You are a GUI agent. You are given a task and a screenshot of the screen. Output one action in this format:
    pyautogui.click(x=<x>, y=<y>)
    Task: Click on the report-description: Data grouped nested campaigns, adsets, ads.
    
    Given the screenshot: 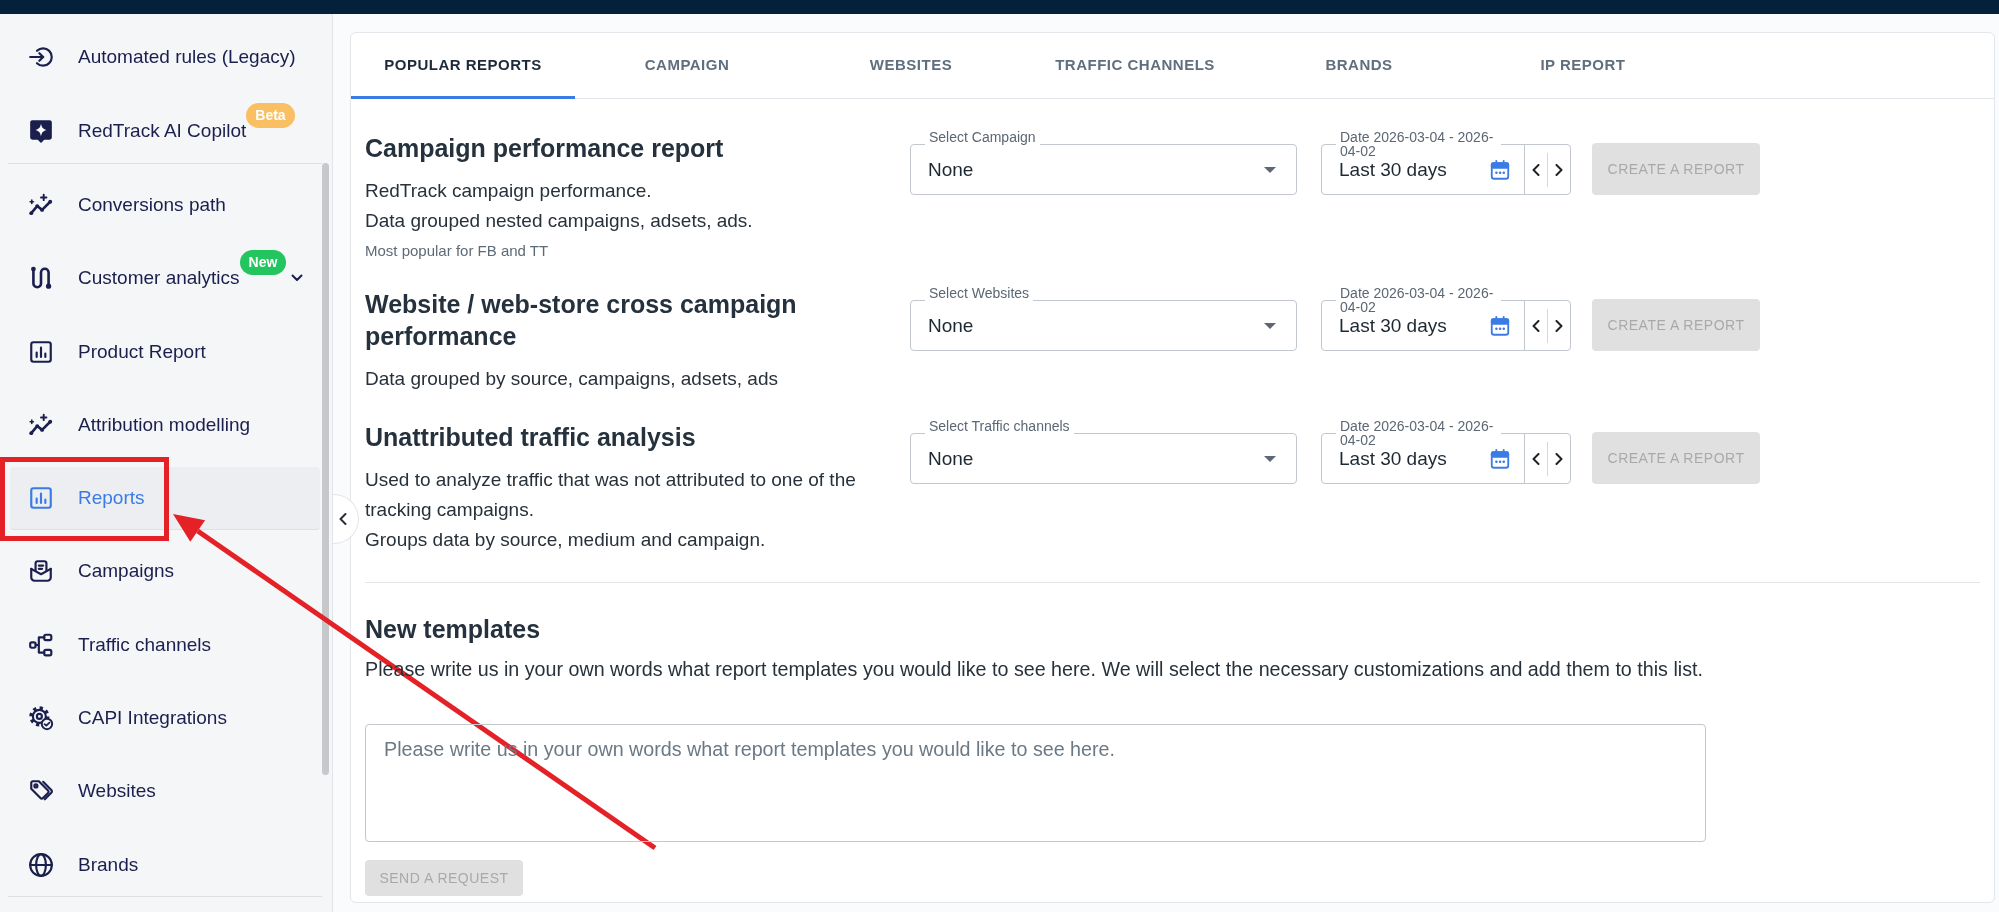 What is the action you would take?
    pyautogui.click(x=559, y=221)
    